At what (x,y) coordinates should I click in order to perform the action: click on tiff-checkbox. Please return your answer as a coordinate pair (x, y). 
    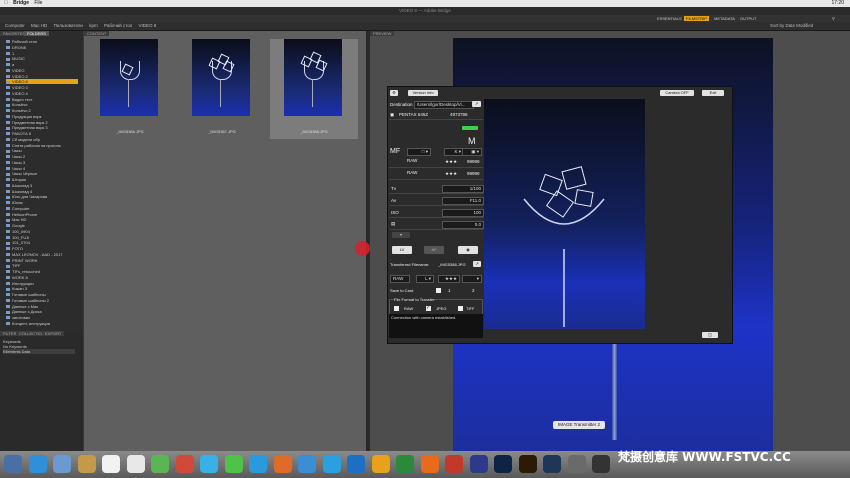
    Looking at the image, I should click on (460, 308).